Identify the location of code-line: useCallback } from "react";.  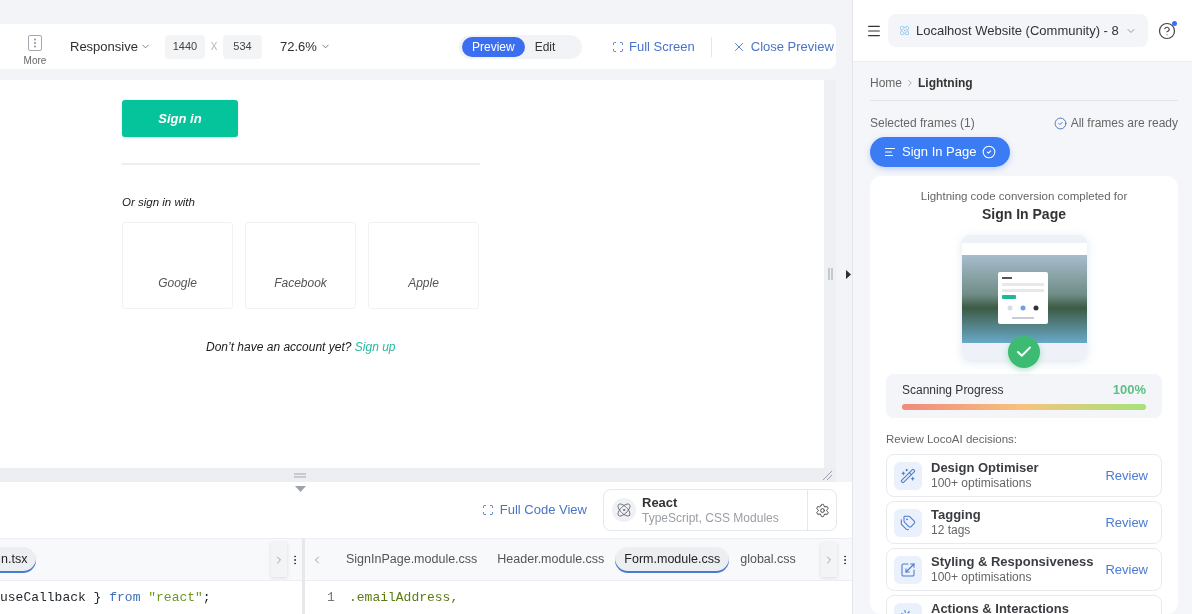
(105, 598).